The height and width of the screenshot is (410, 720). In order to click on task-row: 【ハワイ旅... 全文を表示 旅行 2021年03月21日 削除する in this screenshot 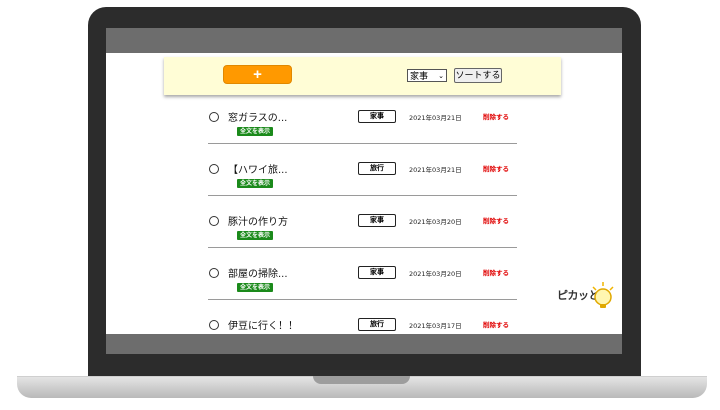, I will do `click(362, 175)`.